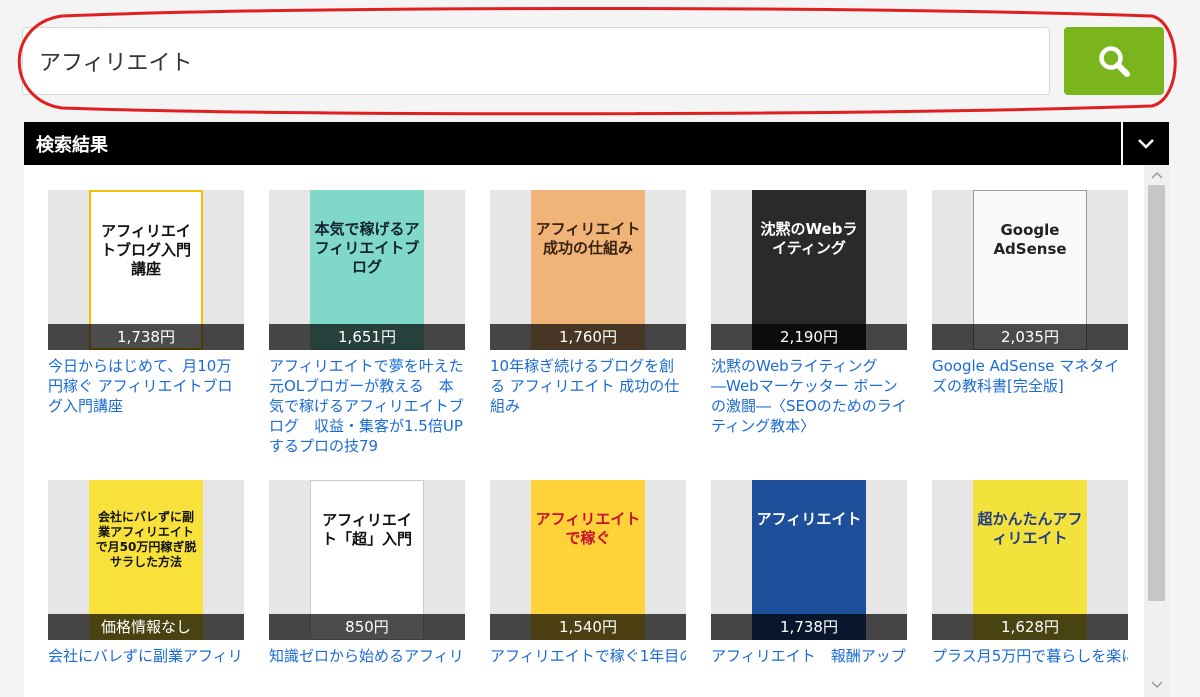 The image size is (1200, 697). What do you see at coordinates (367, 248) in the screenshot?
I see `cover-title: 本気で稼げるアフィリエイトブログ` at bounding box center [367, 248].